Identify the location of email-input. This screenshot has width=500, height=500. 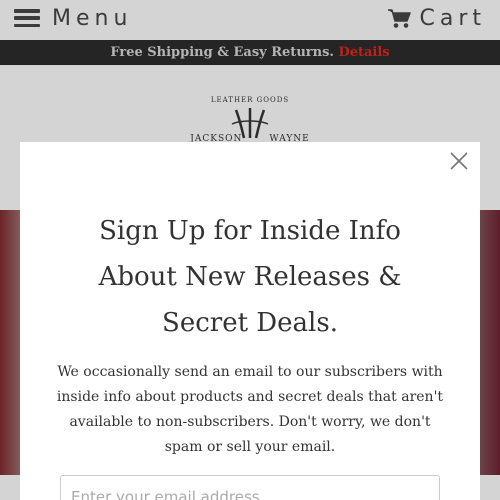
(250, 487).